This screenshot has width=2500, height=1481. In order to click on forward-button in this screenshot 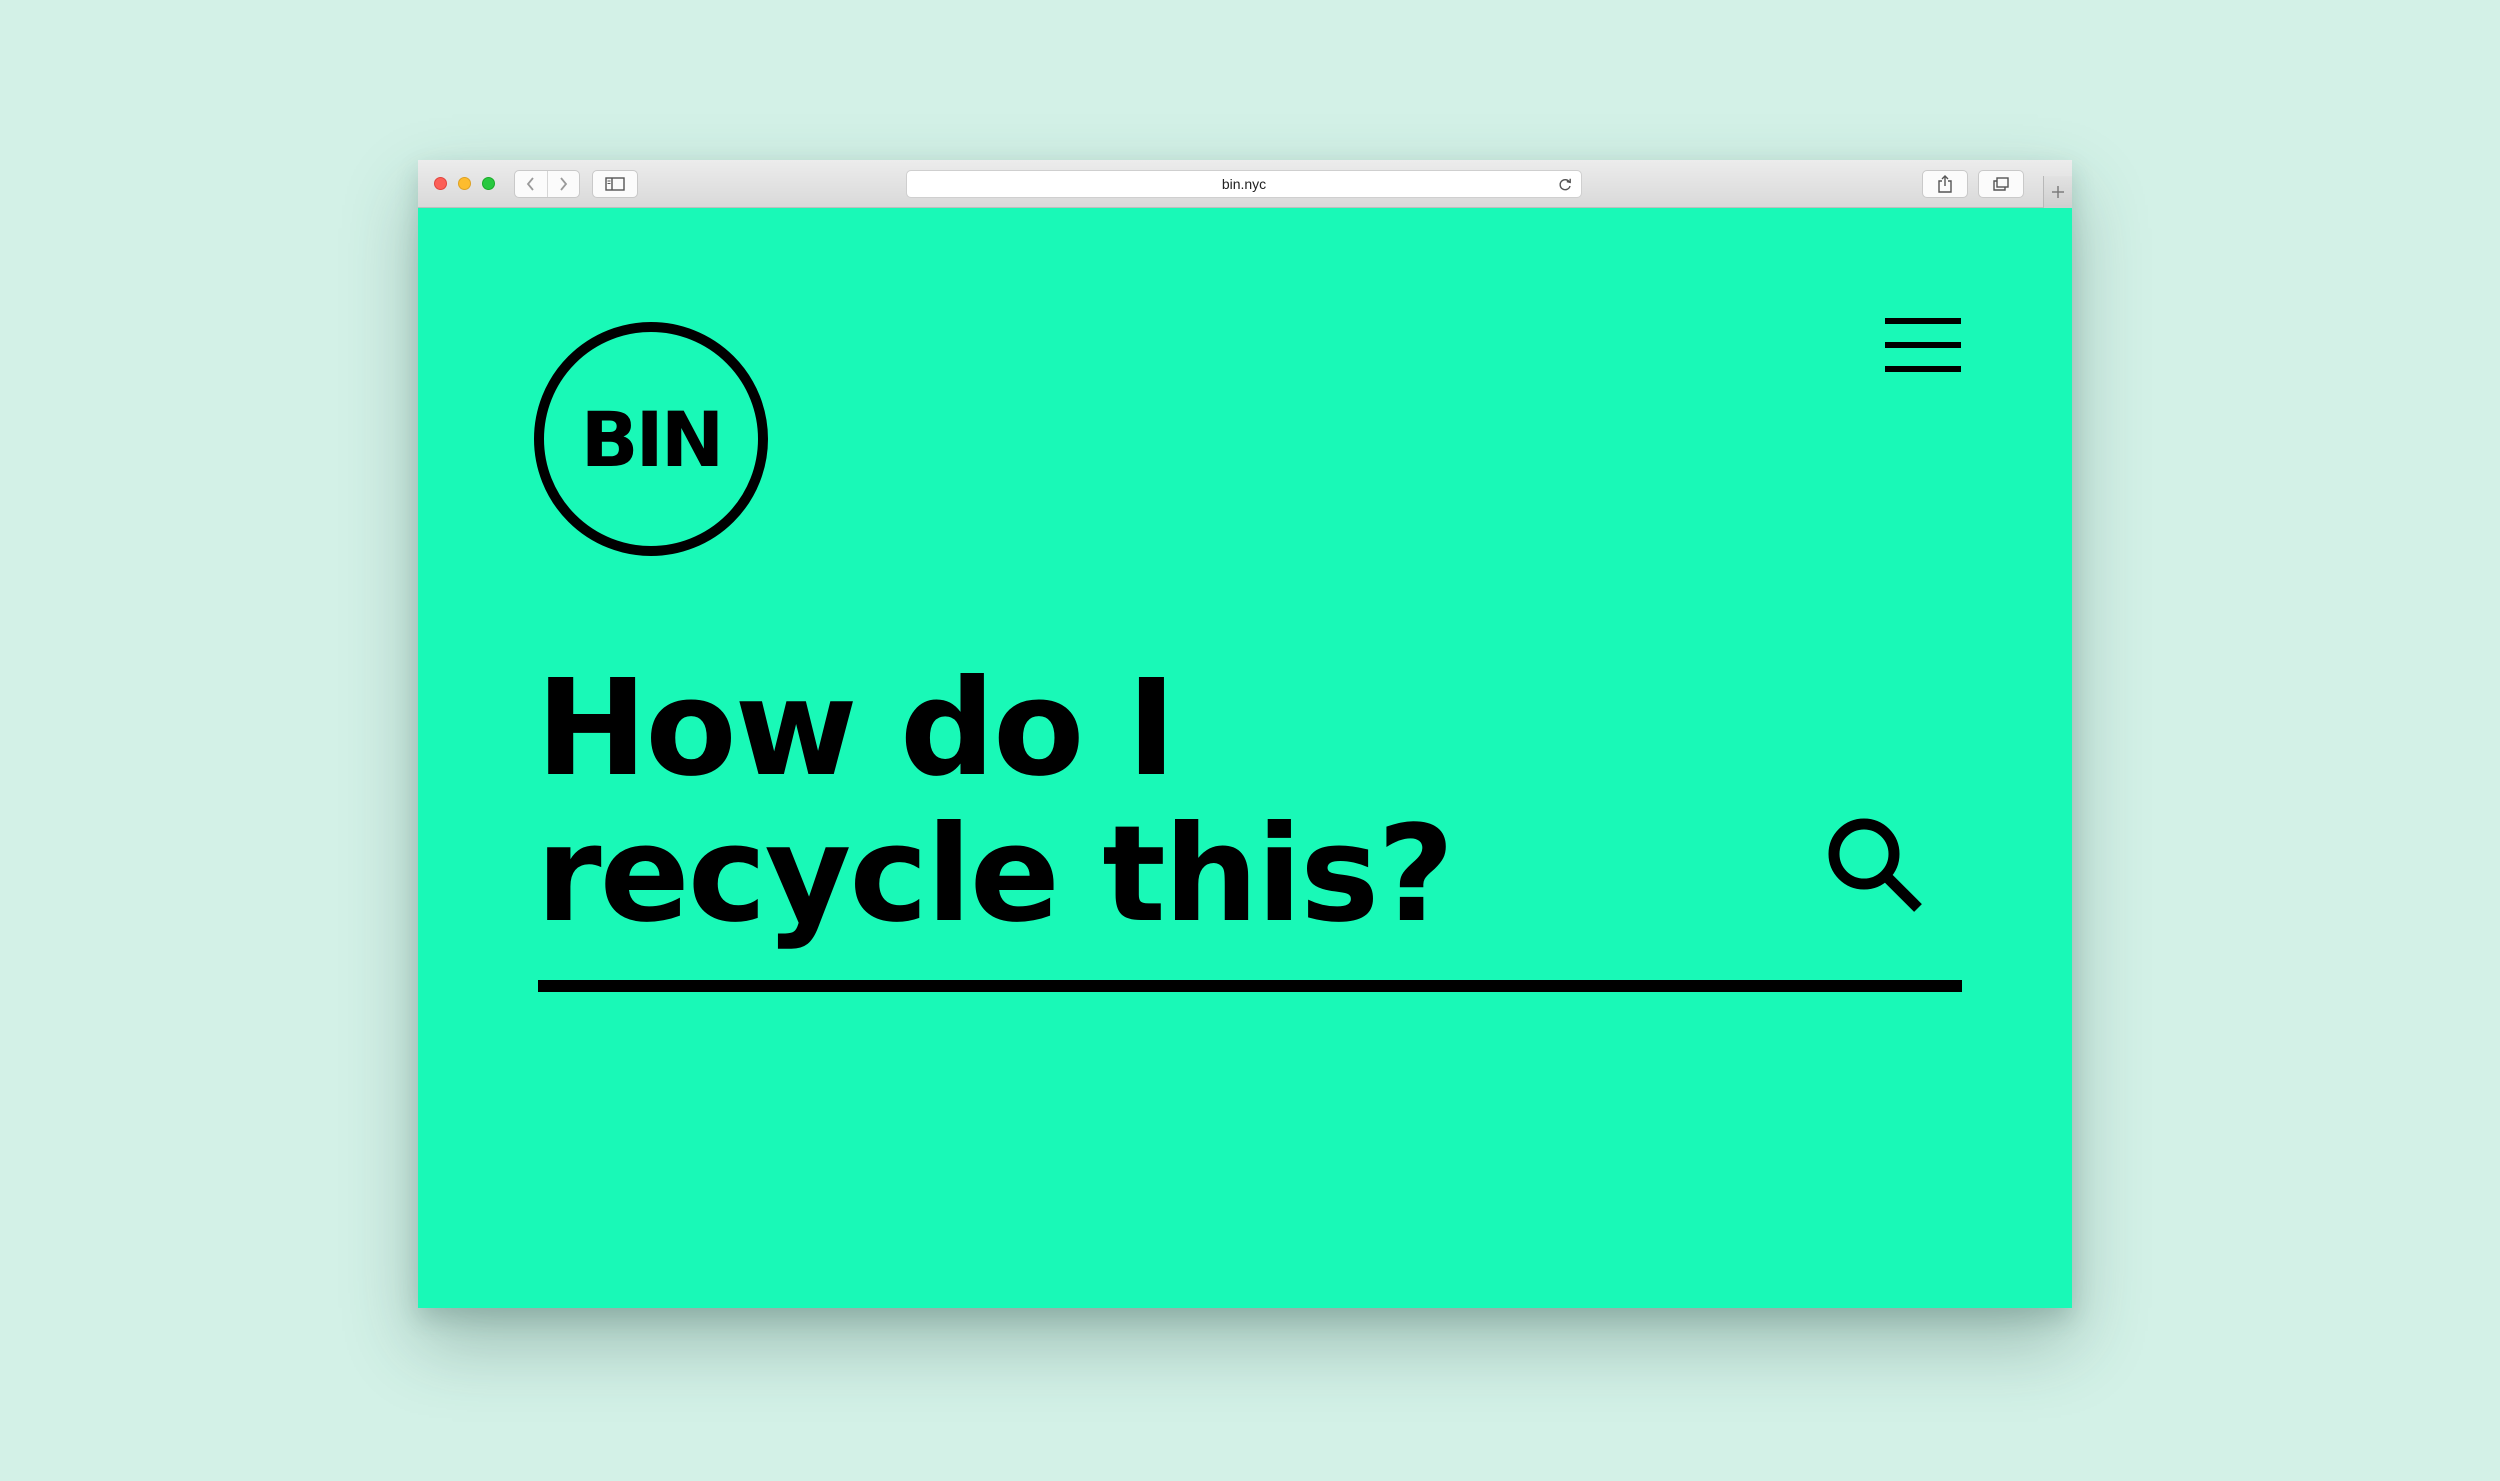, I will do `click(563, 184)`.